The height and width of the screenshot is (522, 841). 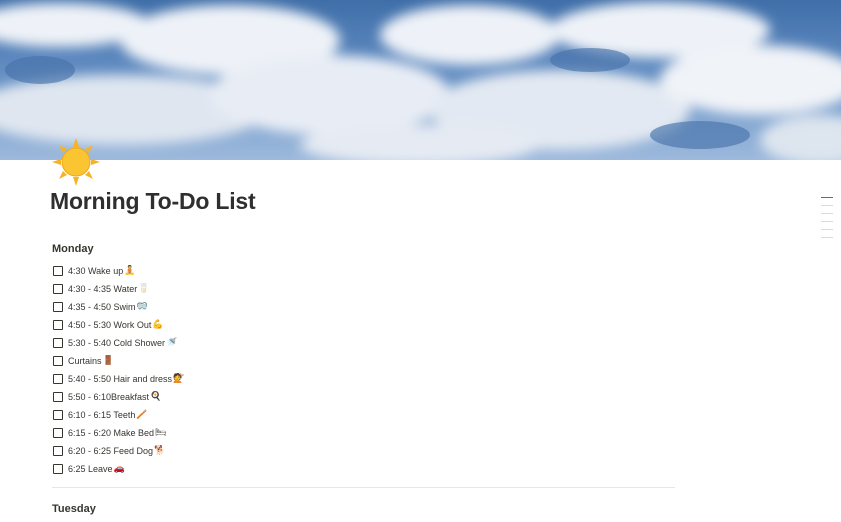 What do you see at coordinates (76, 162) in the screenshot?
I see `sun-icon` at bounding box center [76, 162].